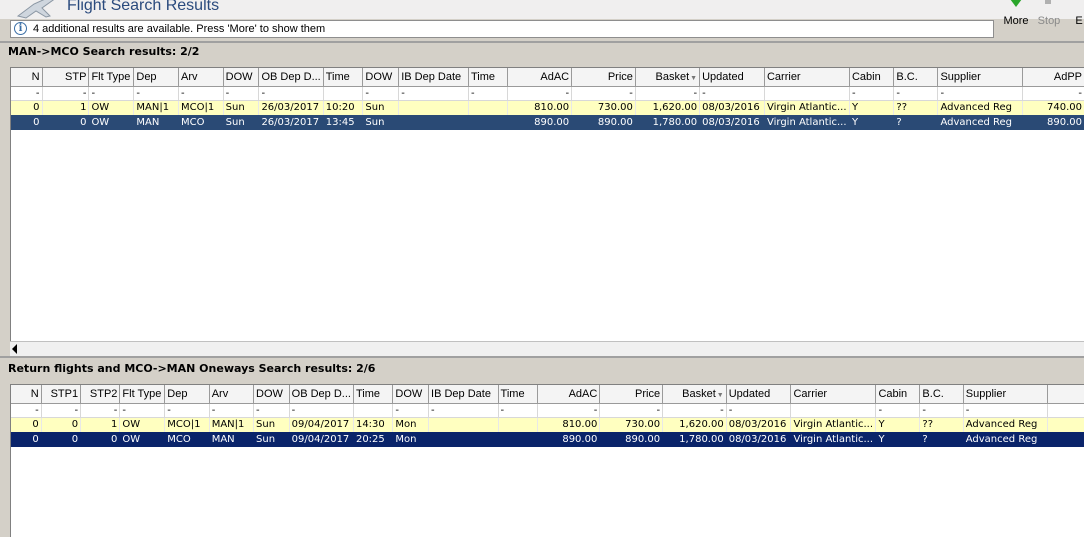 Image resolution: width=1084 pixels, height=537 pixels. I want to click on column-header: STP, so click(66, 77).